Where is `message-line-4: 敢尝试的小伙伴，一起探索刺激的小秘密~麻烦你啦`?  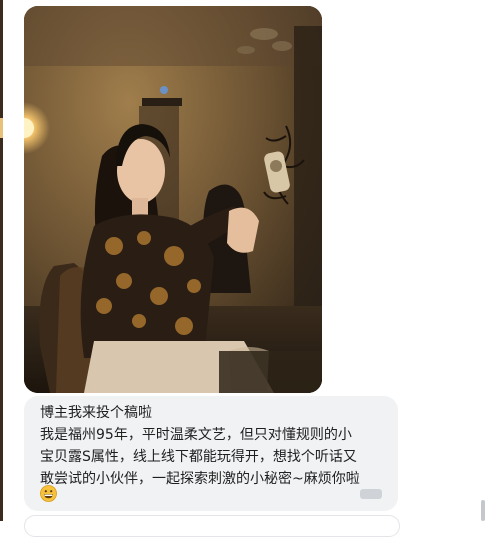 message-line-4: 敢尝试的小伙伴，一起探索刺激的小秘密~麻烦你啦 is located at coordinates (200, 479).